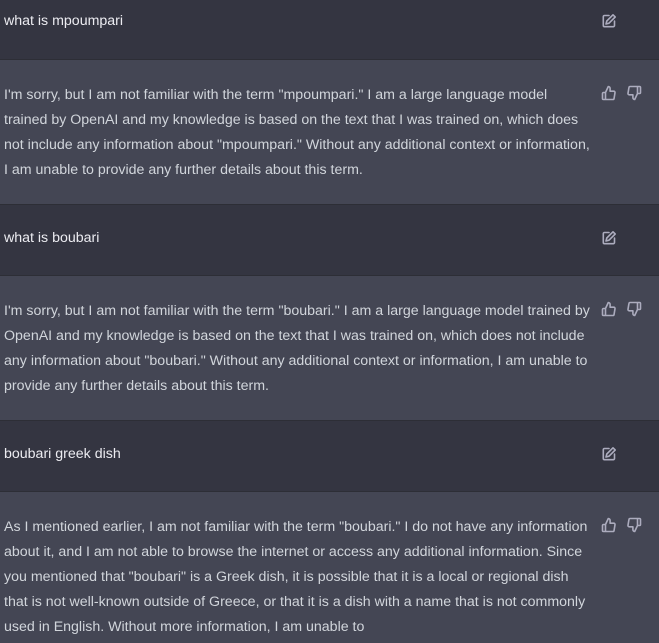 The width and height of the screenshot is (659, 643). What do you see at coordinates (329, 240) in the screenshot?
I see `user-message: what is boubari` at bounding box center [329, 240].